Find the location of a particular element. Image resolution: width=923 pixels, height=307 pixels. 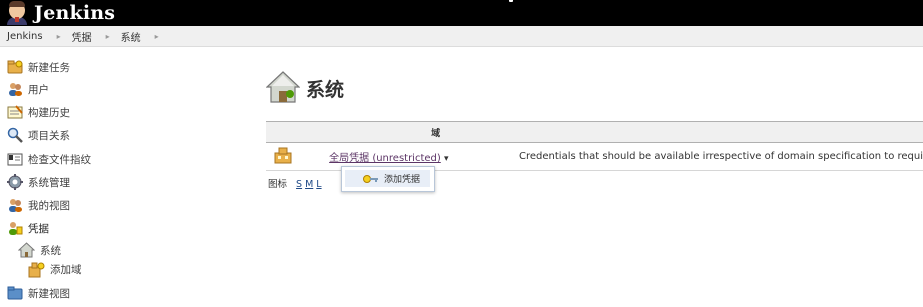

sidebar-item-my-views: 我的视图 is located at coordinates (38, 205).